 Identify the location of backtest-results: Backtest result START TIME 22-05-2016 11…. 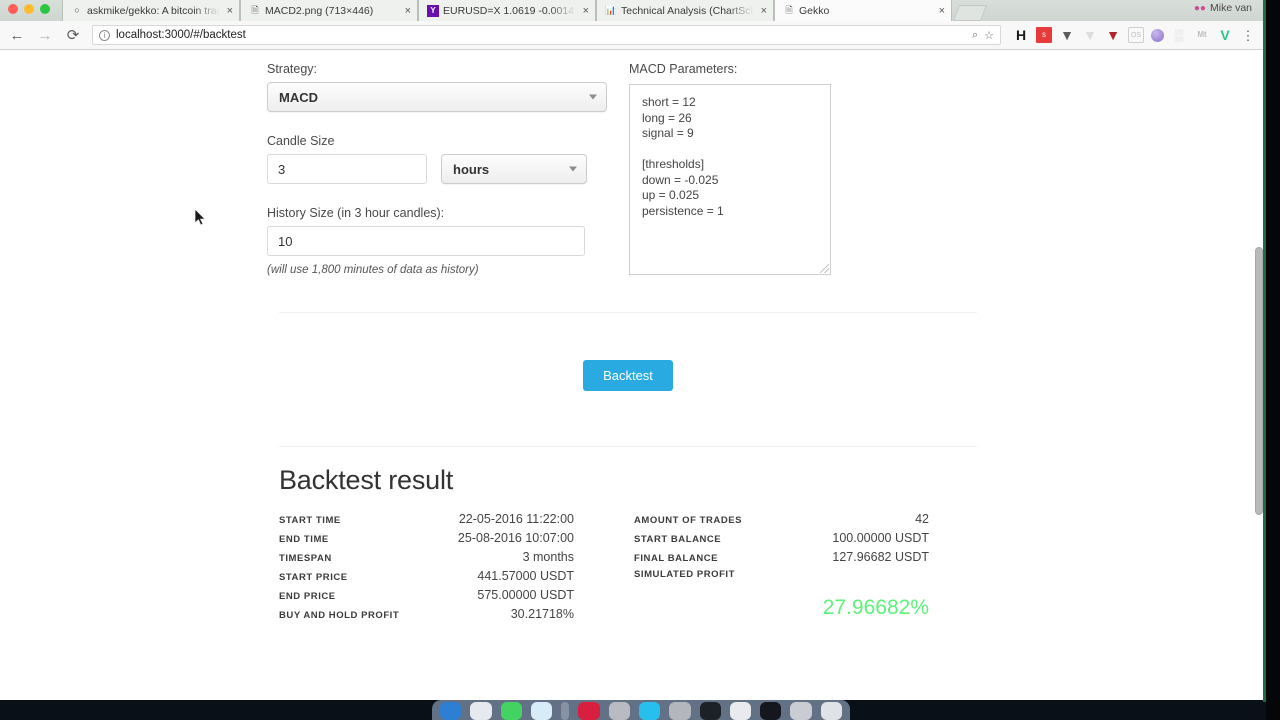
(628, 536).